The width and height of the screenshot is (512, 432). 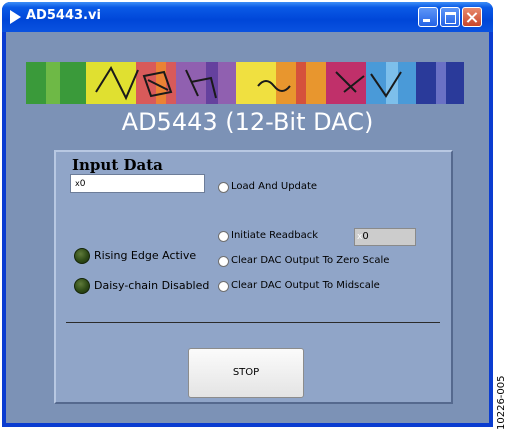 What do you see at coordinates (385, 237) in the screenshot?
I see `readback-value-display: x0` at bounding box center [385, 237].